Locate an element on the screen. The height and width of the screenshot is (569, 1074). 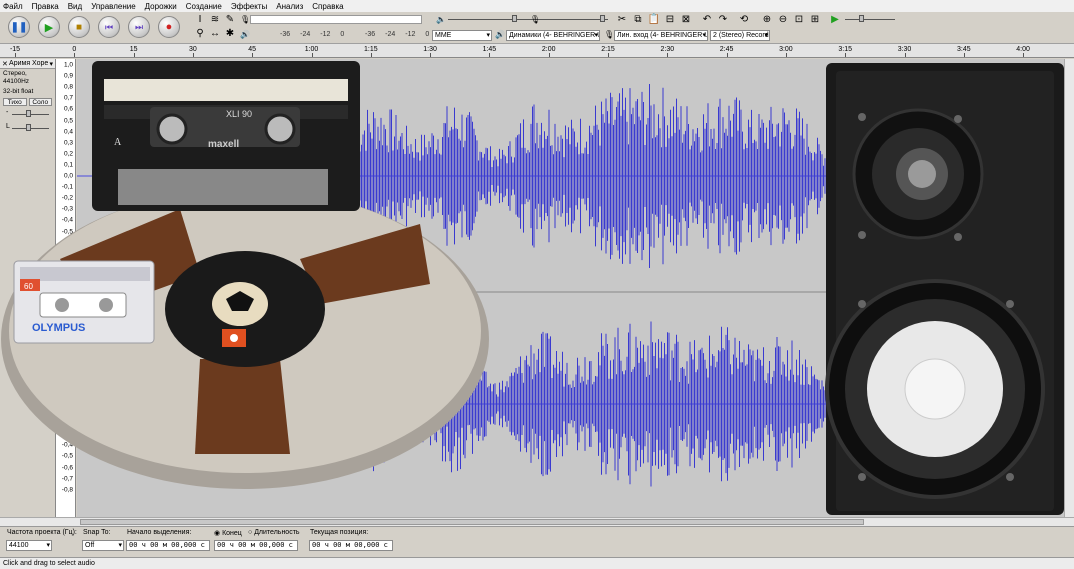
vertical-scrollbar is located at coordinates (1069, 288).